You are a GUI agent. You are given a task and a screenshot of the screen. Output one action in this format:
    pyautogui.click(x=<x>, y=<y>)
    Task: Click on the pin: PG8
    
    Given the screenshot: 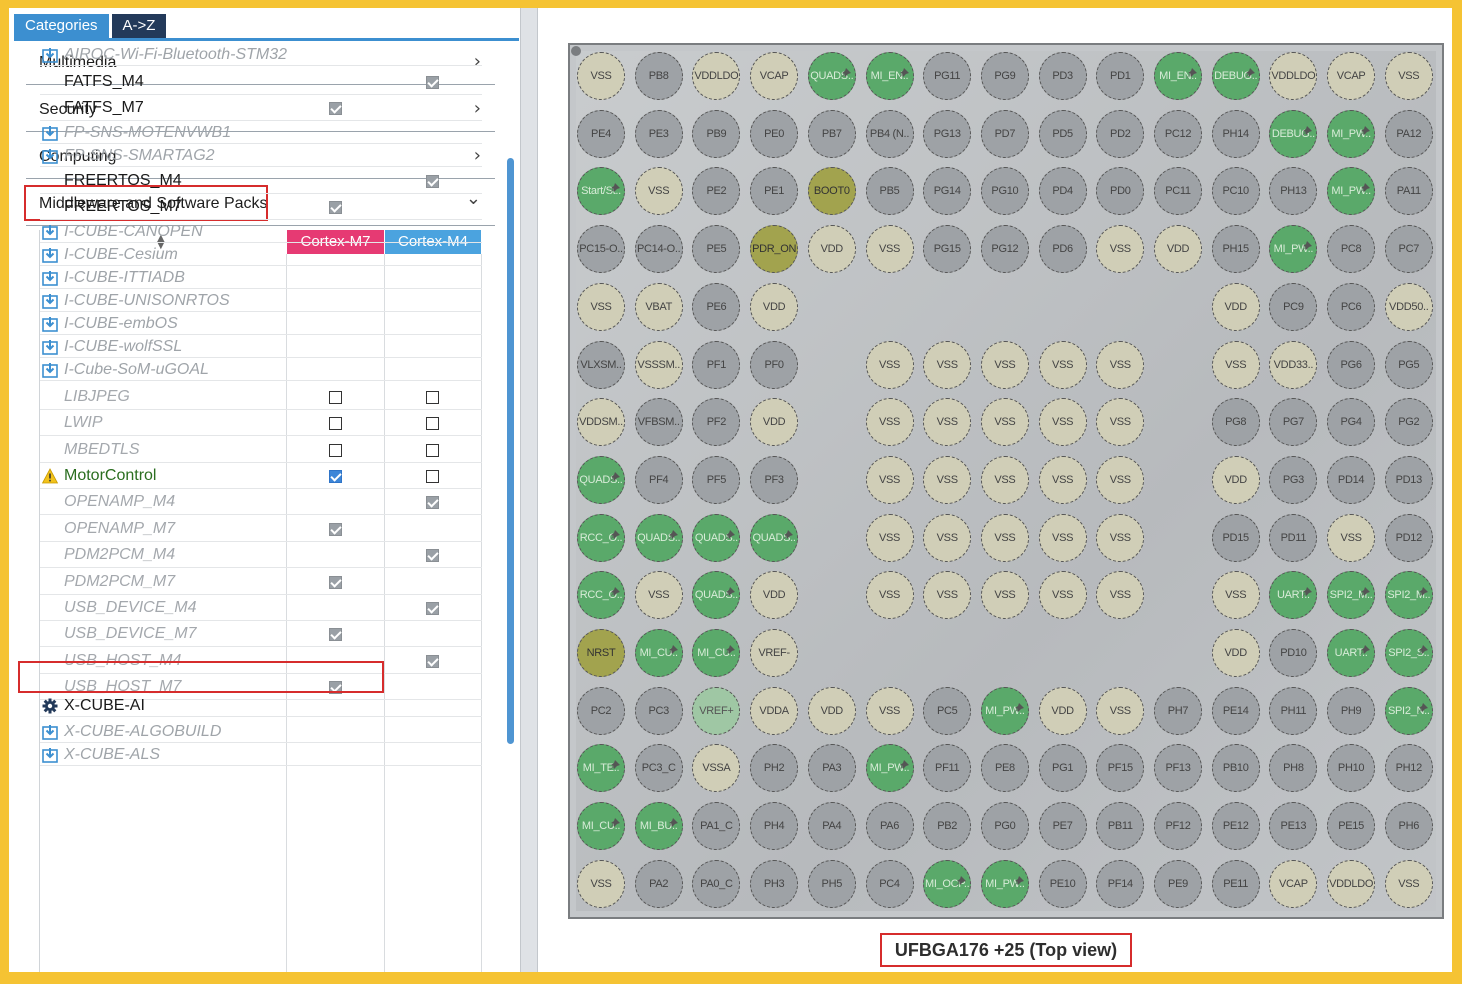 What is the action you would take?
    pyautogui.click(x=1235, y=422)
    